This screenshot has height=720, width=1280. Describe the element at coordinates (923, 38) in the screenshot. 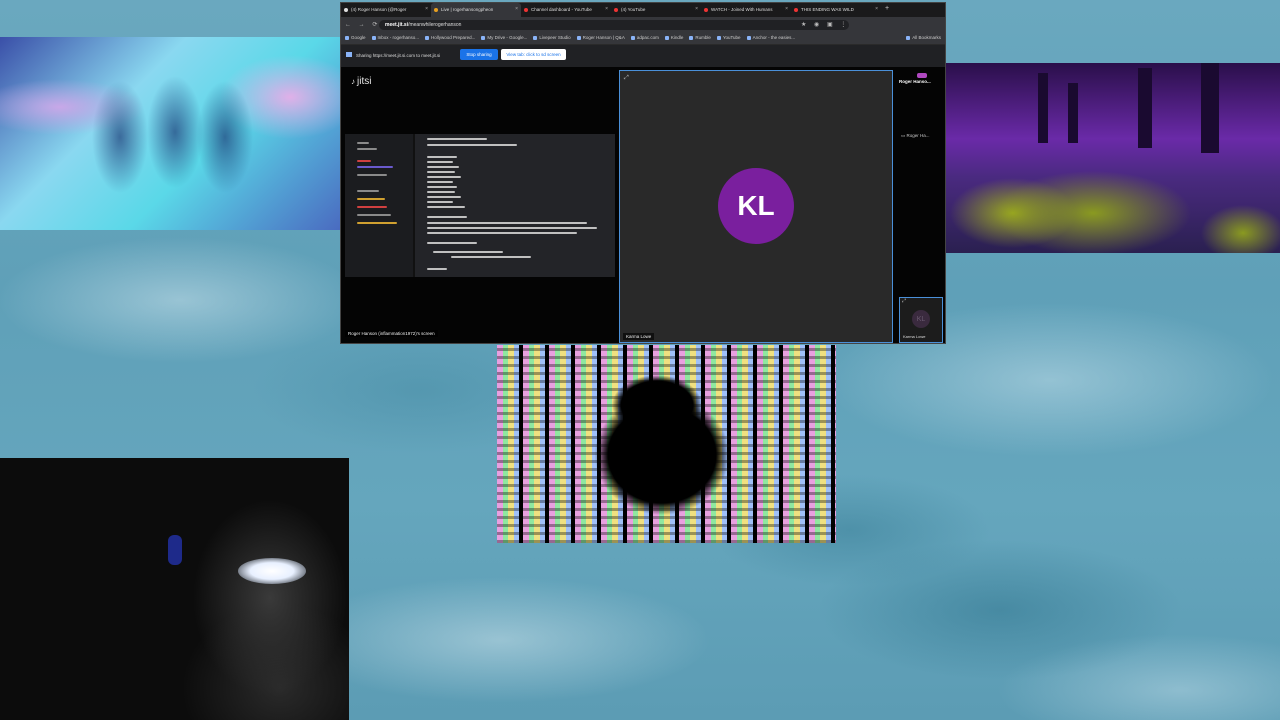

I see `all-bookmarks: All Bookmarks` at that location.